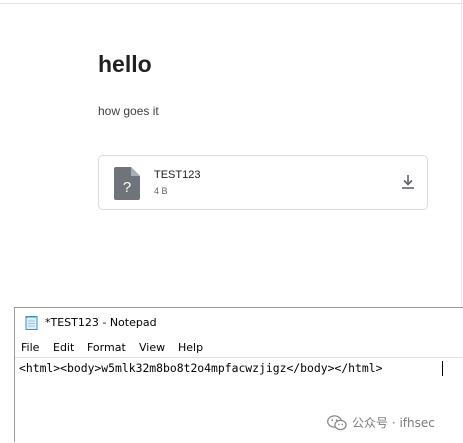 This screenshot has width=463, height=443. What do you see at coordinates (125, 64) in the screenshot?
I see `message-title: hello` at bounding box center [125, 64].